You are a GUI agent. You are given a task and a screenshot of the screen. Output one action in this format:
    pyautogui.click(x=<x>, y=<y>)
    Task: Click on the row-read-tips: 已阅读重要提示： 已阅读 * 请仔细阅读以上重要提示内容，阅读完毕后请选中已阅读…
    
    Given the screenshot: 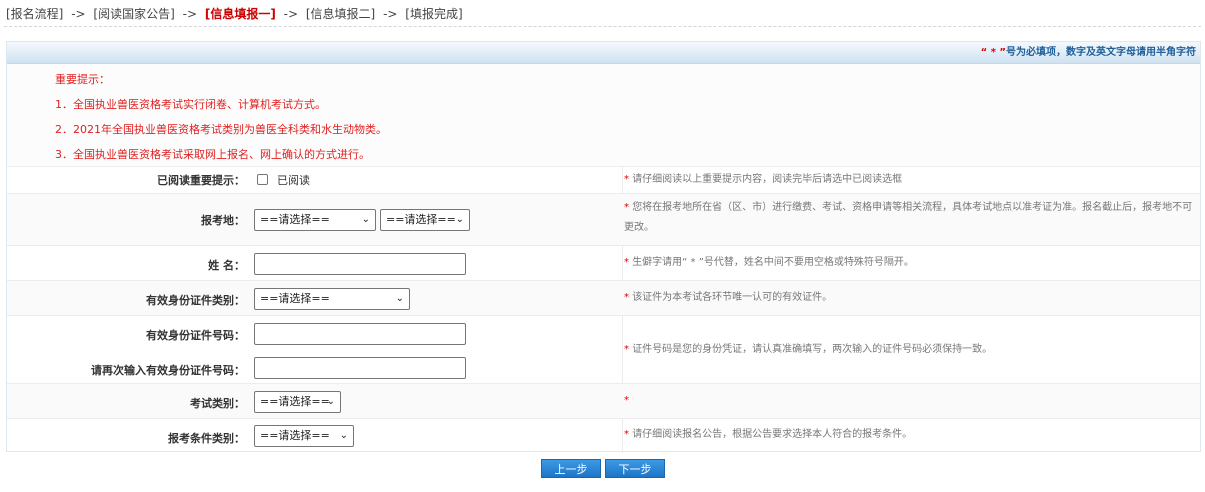 What is the action you would take?
    pyautogui.click(x=603, y=180)
    